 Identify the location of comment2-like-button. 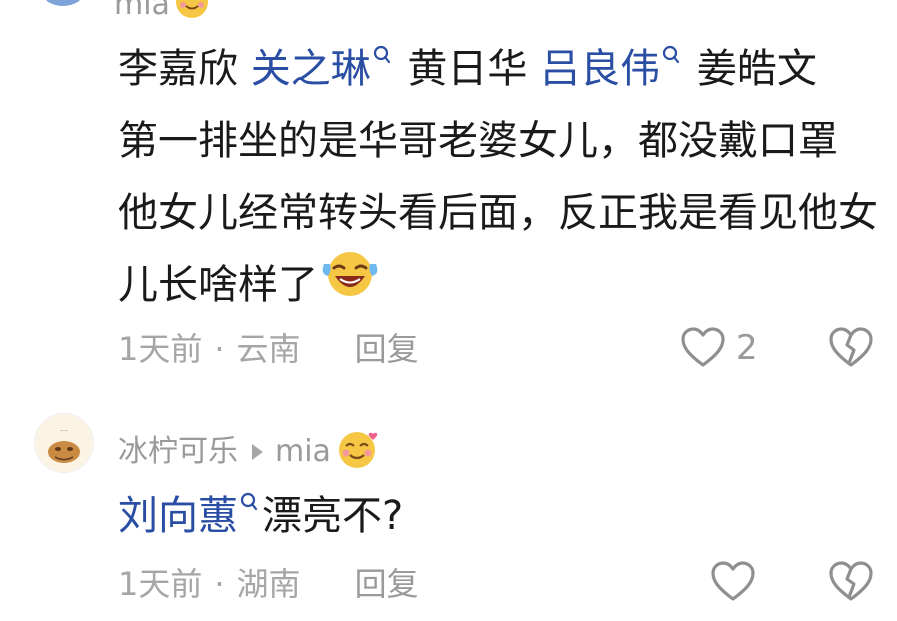
(733, 582).